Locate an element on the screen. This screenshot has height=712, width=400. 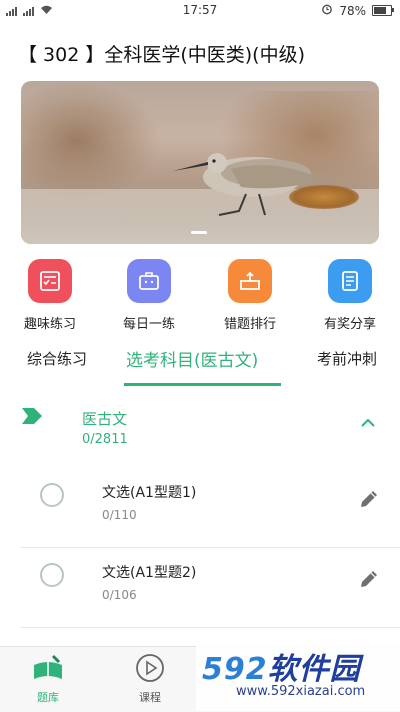
carousel-indicator is located at coordinates (199, 232).